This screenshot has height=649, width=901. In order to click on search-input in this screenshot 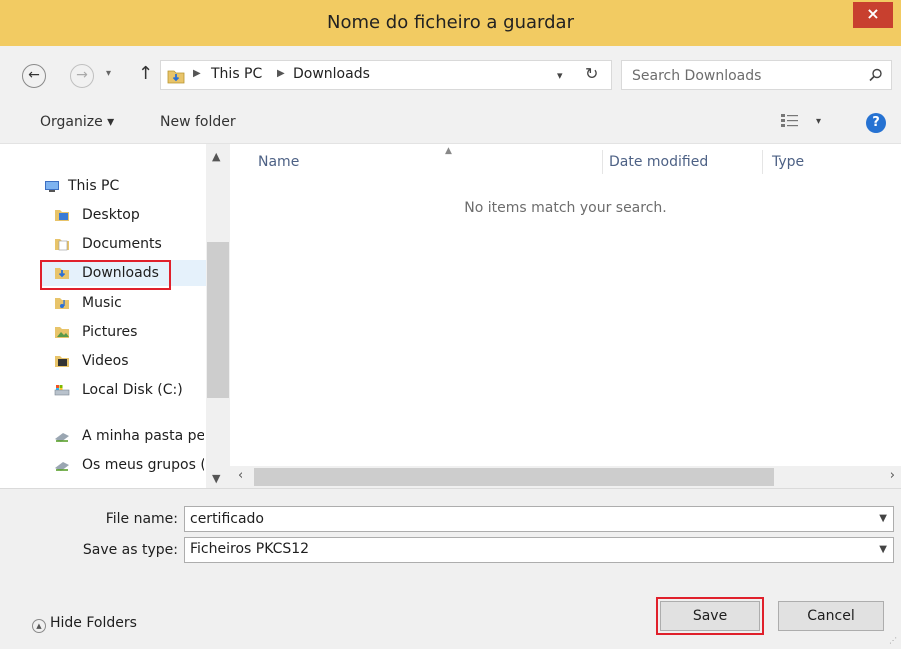, I will do `click(742, 76)`.